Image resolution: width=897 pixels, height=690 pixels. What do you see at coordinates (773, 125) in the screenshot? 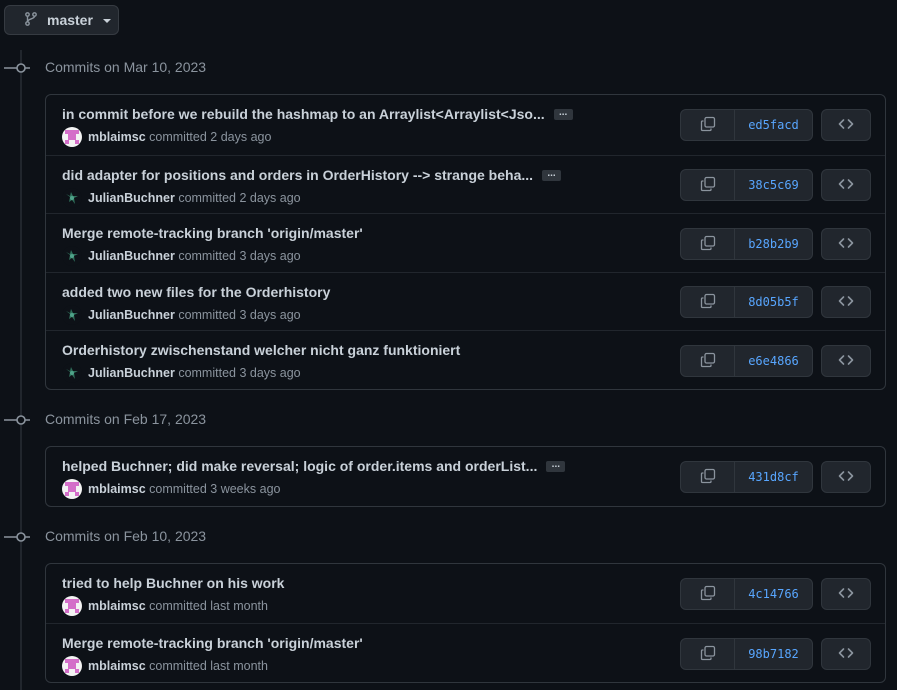
I see `commit-sha-link: ed5facd` at bounding box center [773, 125].